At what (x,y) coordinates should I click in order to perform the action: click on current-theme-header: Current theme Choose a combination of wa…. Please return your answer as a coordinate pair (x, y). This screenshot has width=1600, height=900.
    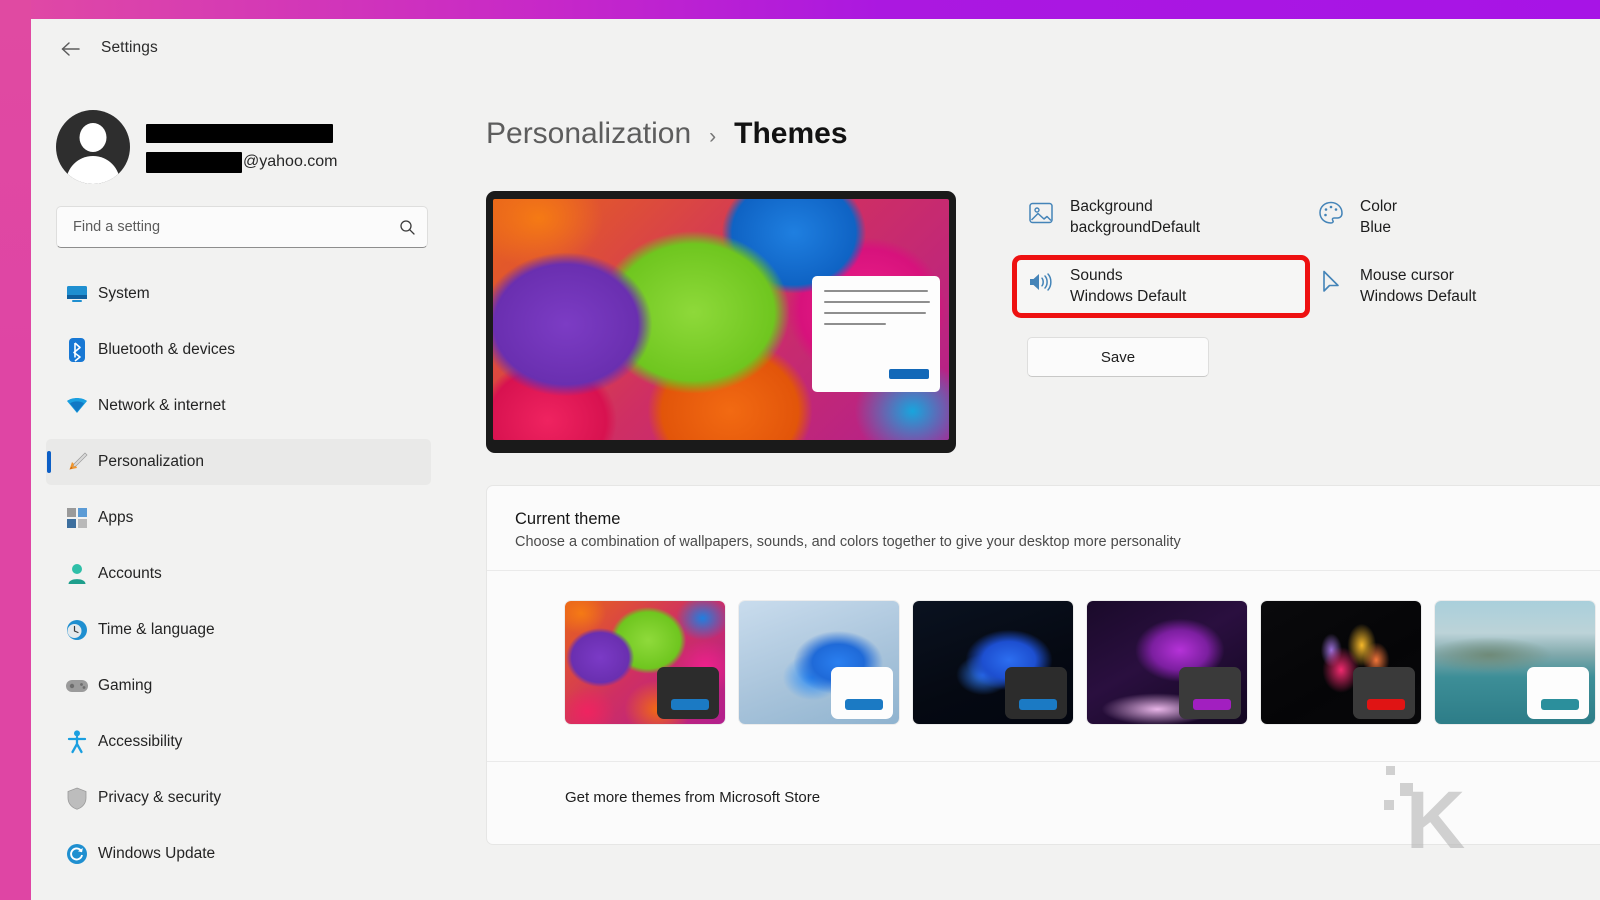
    Looking at the image, I should click on (1043, 528).